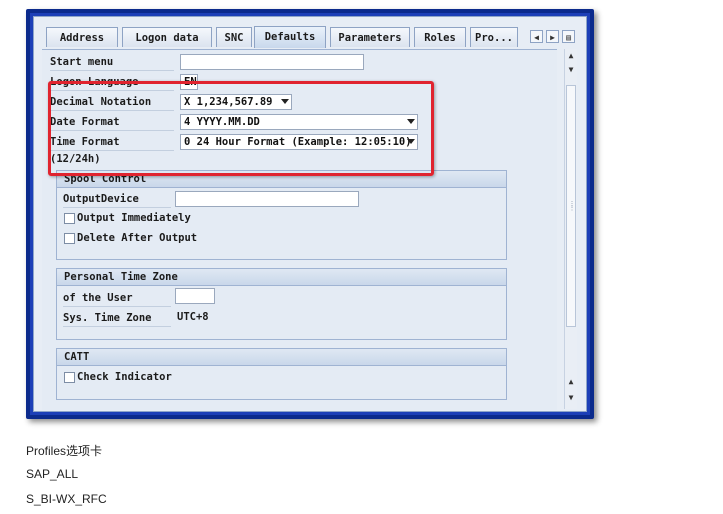 The image size is (723, 514). Describe the element at coordinates (370, 37) in the screenshot. I see `tab-parameters: Parameters` at that location.